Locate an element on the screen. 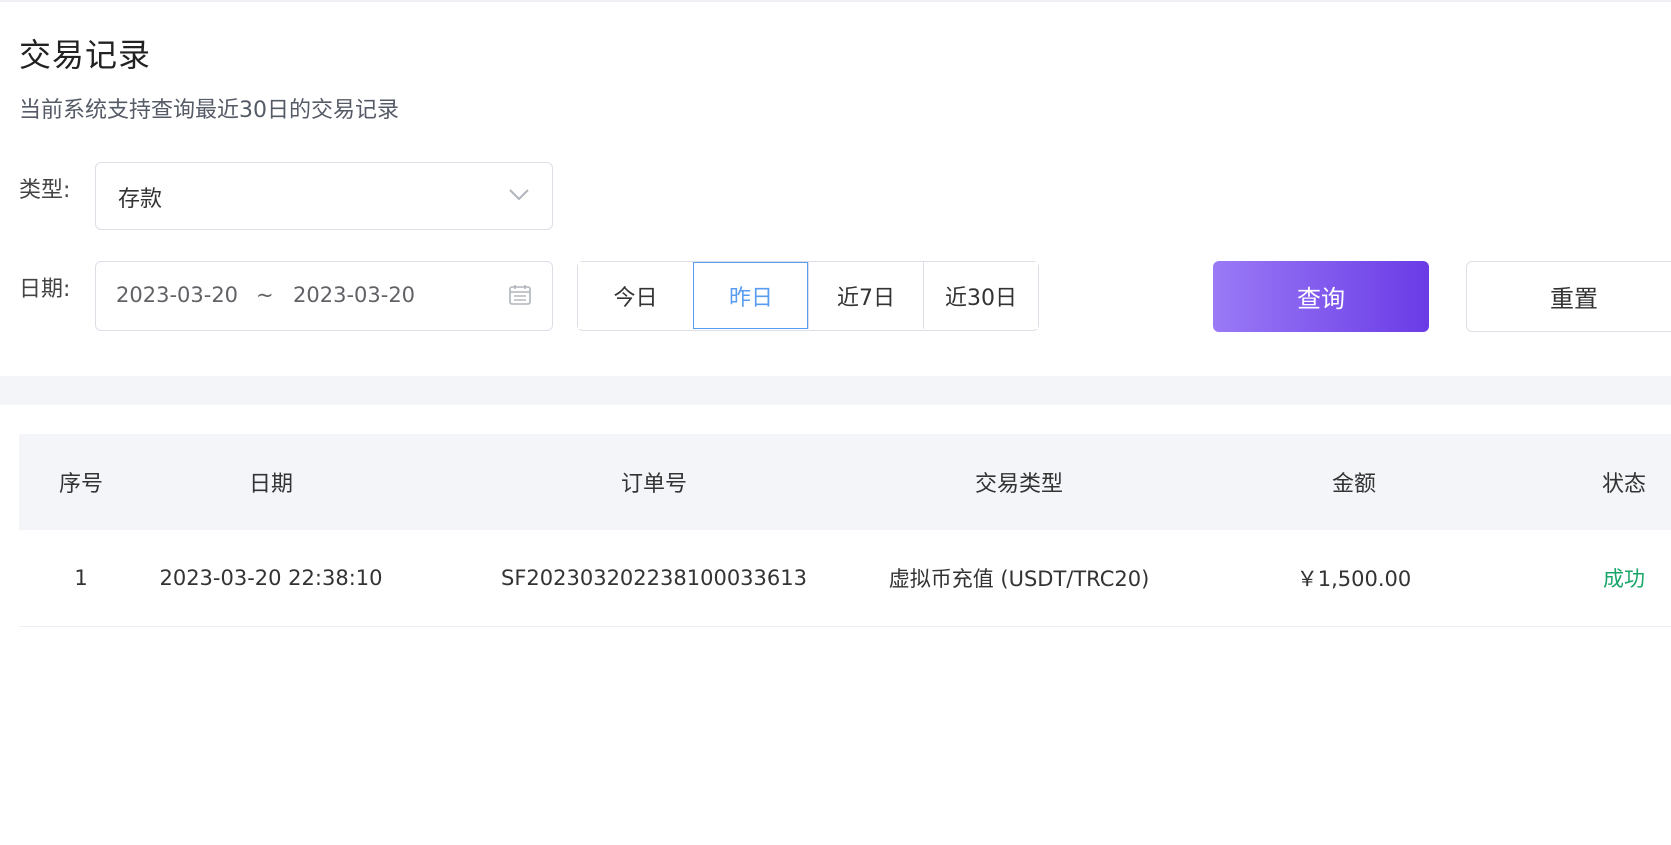 This screenshot has width=1671, height=845. row-amount: ￥1,500.00 is located at coordinates (1354, 579).